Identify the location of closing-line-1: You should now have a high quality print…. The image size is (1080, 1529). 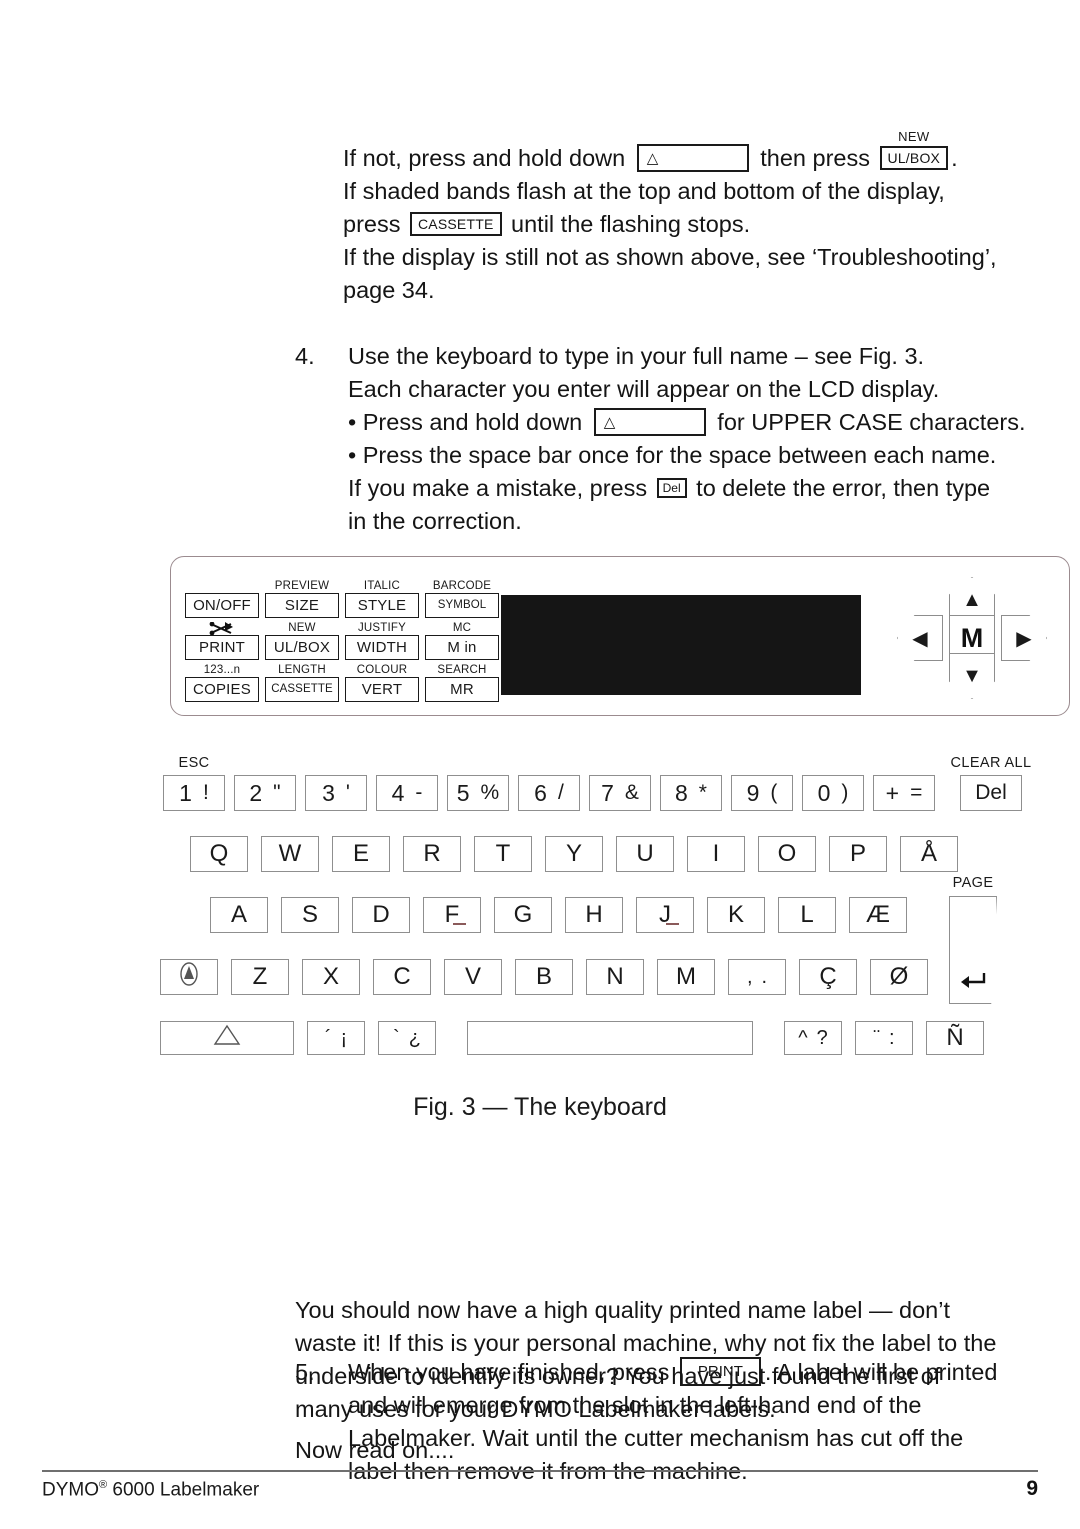
(622, 1310).